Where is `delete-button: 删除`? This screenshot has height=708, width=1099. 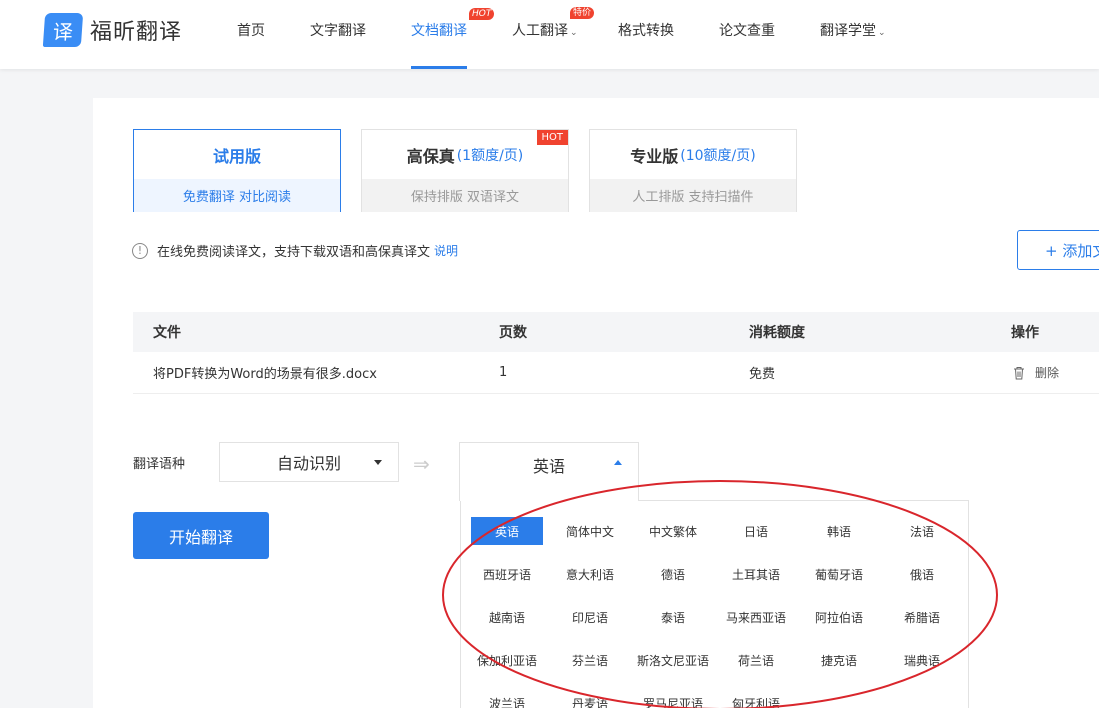
delete-button: 删除 is located at coordinates (1036, 372).